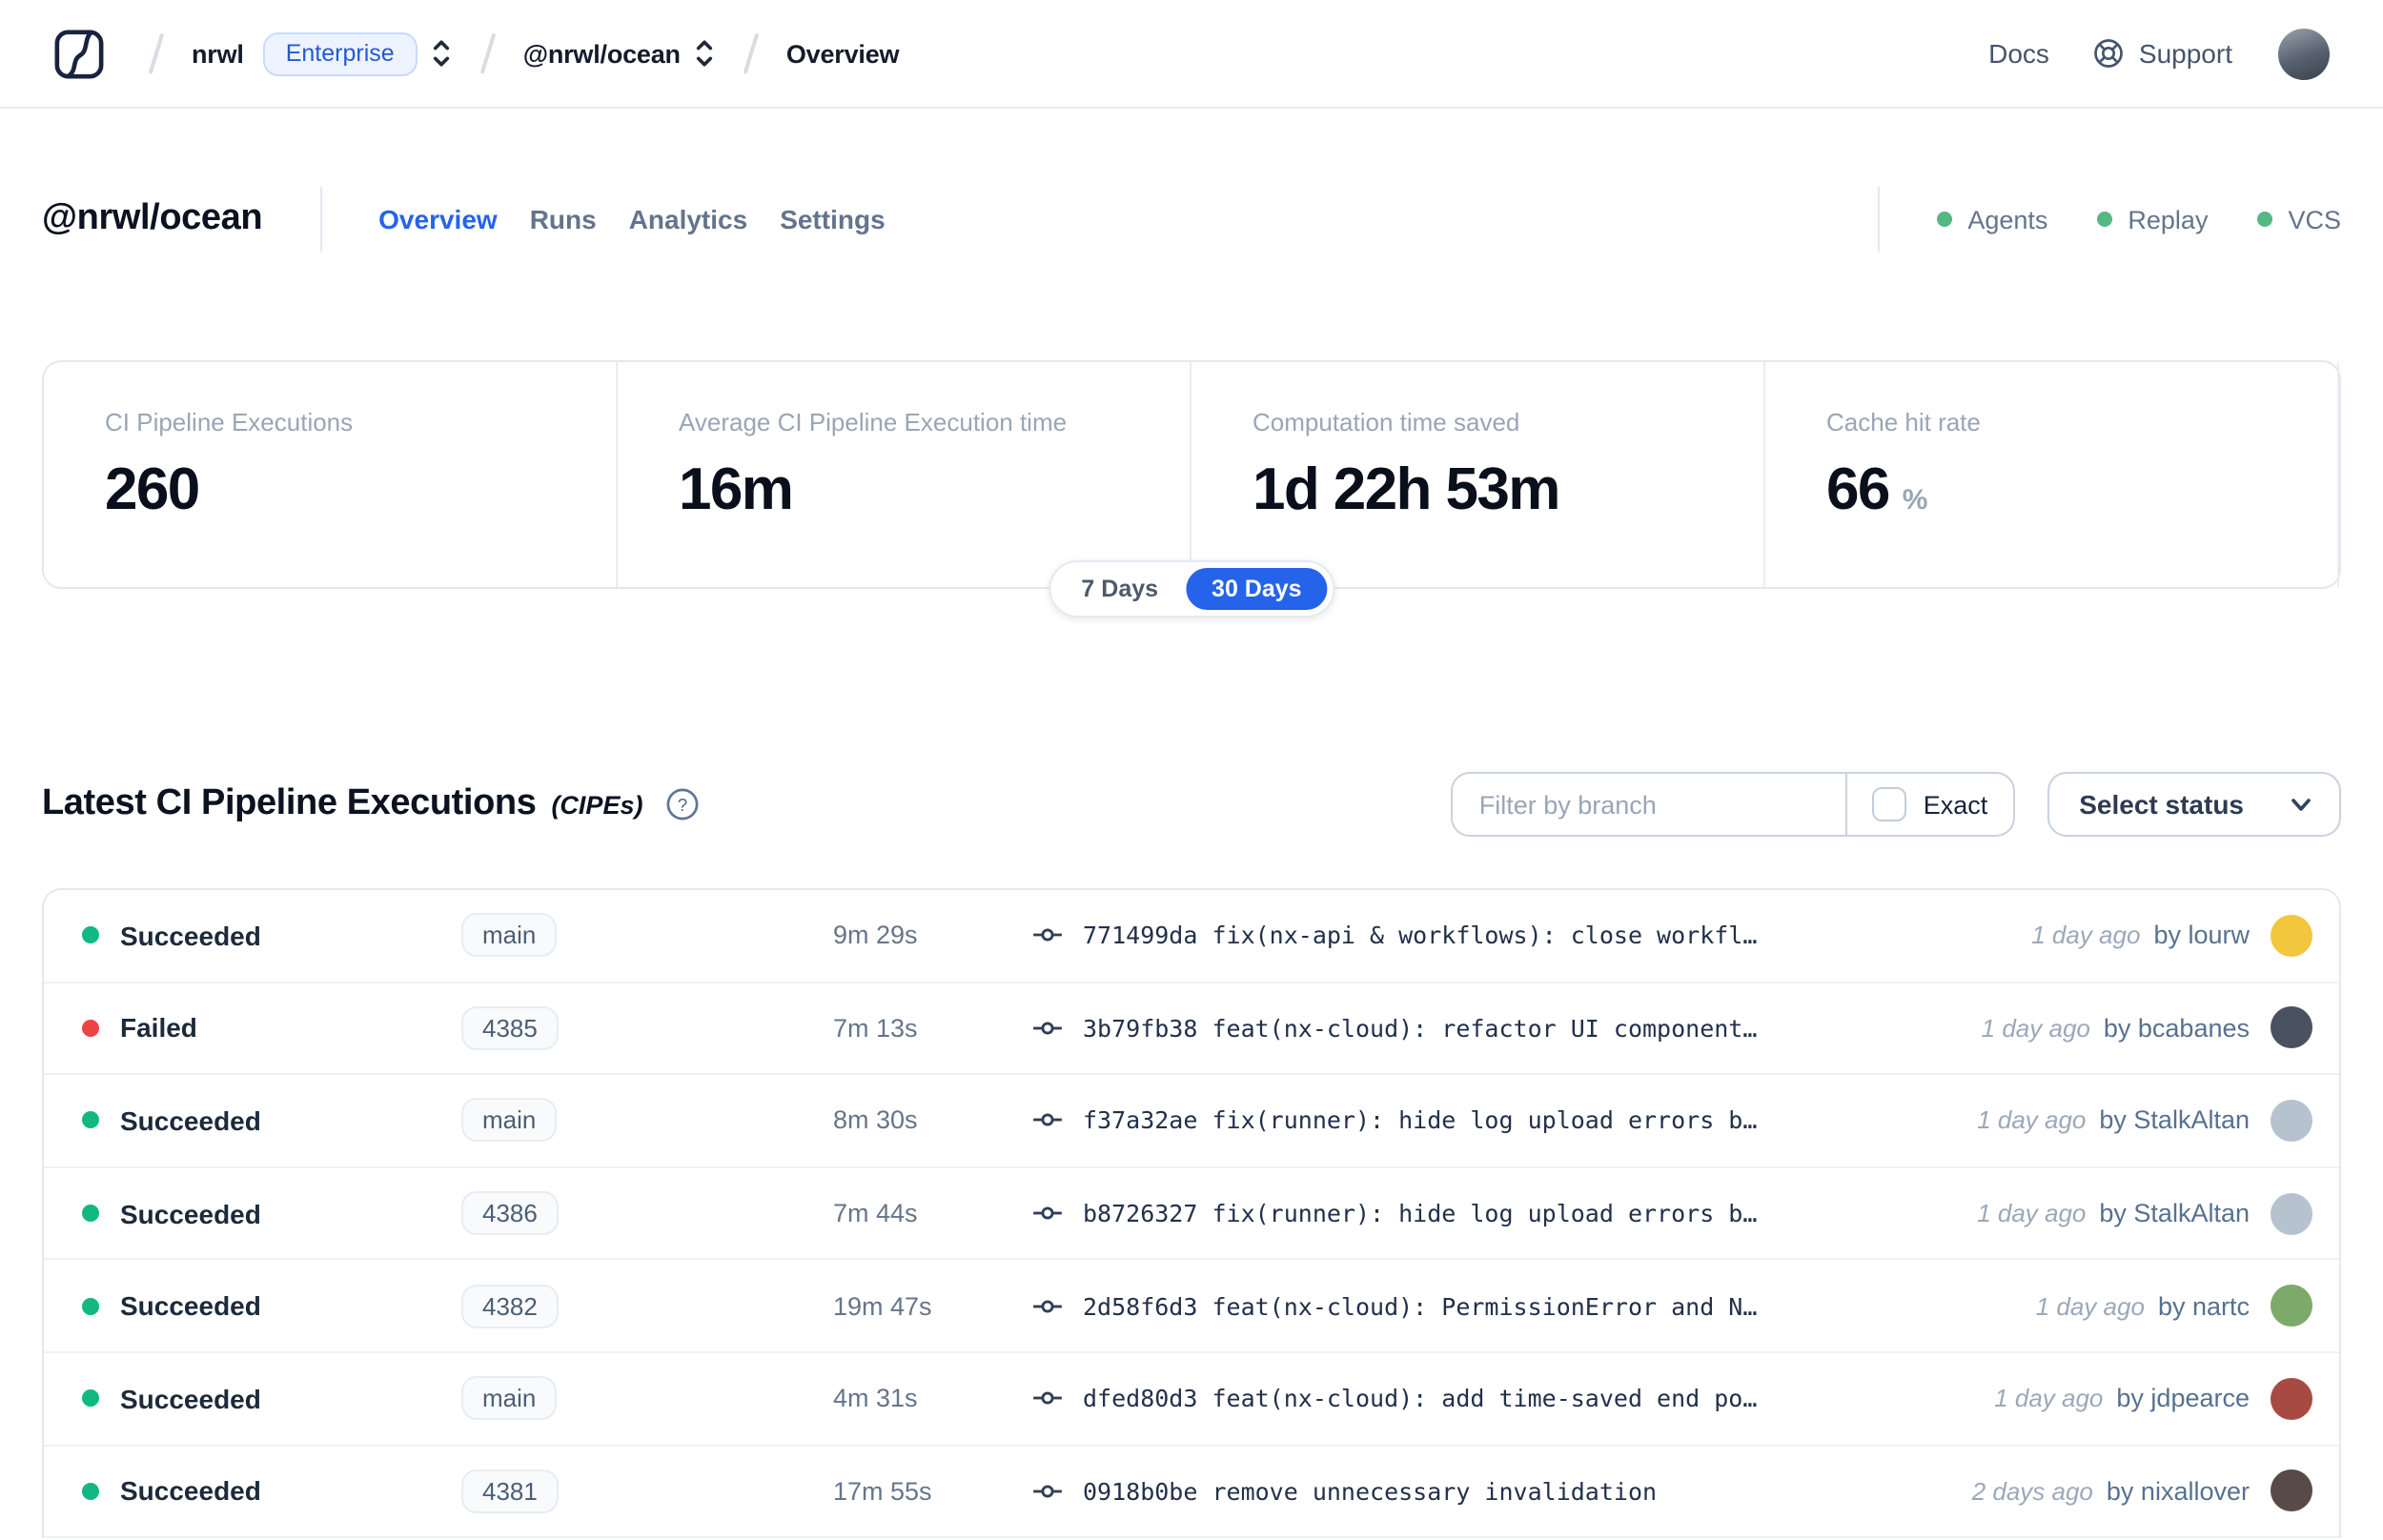 This screenshot has width=2383, height=1540. Describe the element at coordinates (2204, 1306) in the screenshot. I see `author: by nartc` at that location.